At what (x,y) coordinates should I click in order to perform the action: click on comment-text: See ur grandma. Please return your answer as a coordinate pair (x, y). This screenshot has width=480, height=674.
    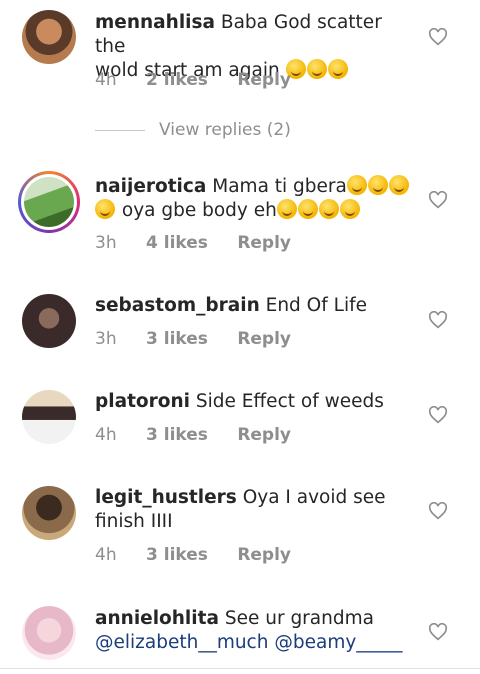
    Looking at the image, I should click on (299, 618).